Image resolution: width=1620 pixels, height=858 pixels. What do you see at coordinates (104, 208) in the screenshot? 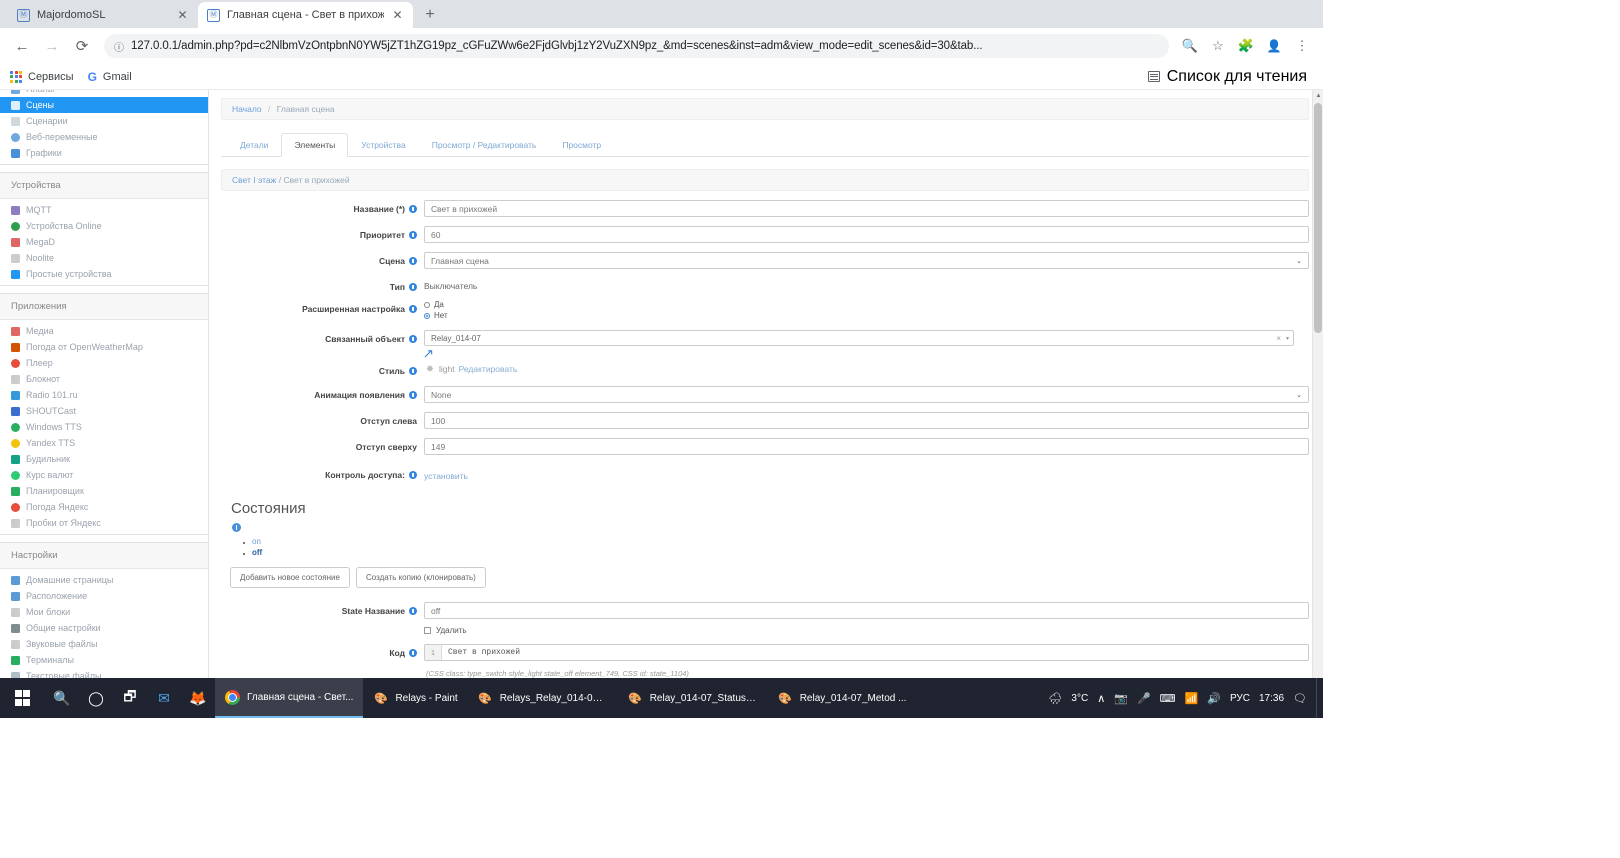
I see `sidebar-item-mqtt: MQTT` at bounding box center [104, 208].